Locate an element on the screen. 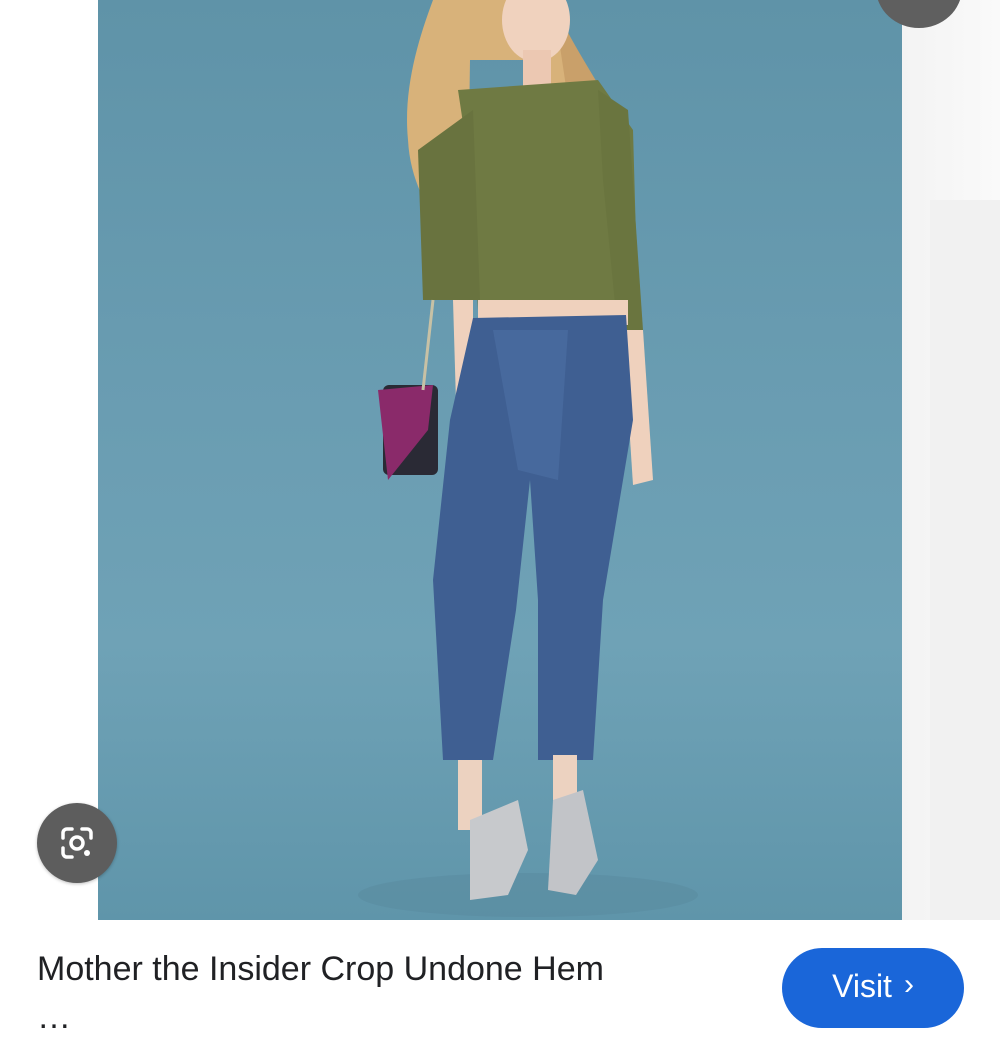  product-title: Mother the Insider Crop Undone Hem is located at coordinates (387, 969).